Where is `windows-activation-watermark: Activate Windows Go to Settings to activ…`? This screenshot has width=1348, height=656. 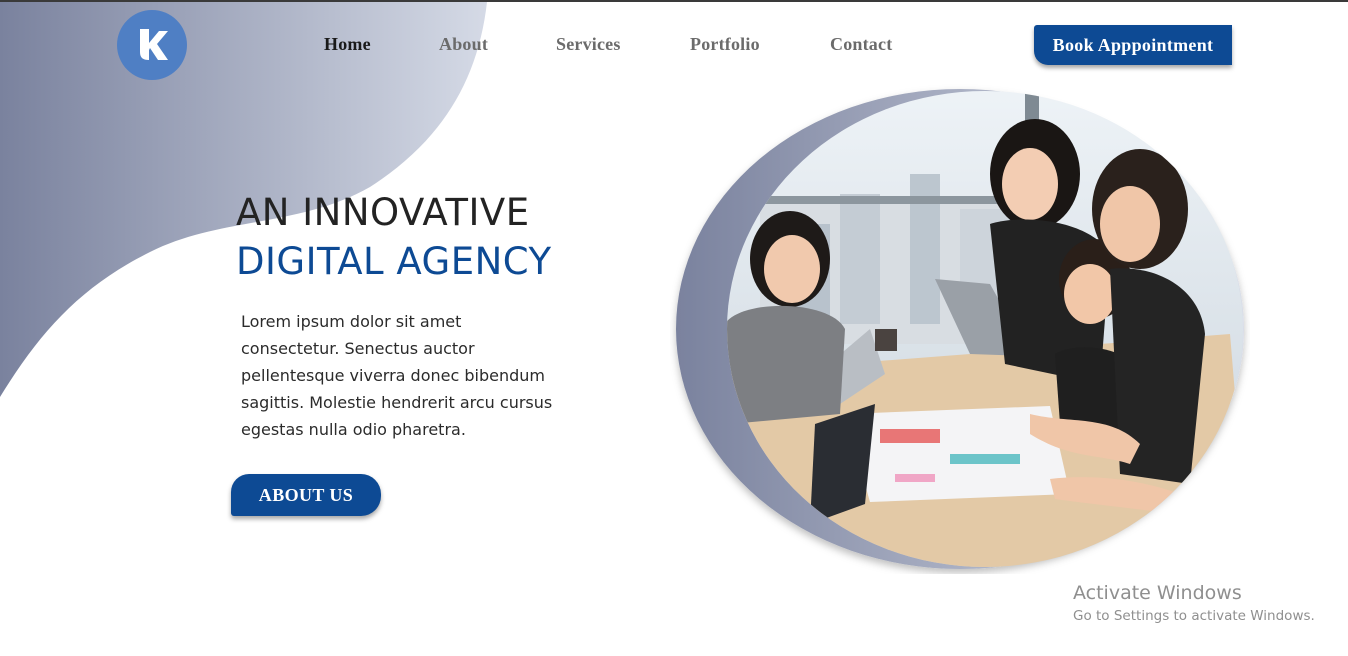 windows-activation-watermark: Activate Windows Go to Settings to activ… is located at coordinates (1194, 603).